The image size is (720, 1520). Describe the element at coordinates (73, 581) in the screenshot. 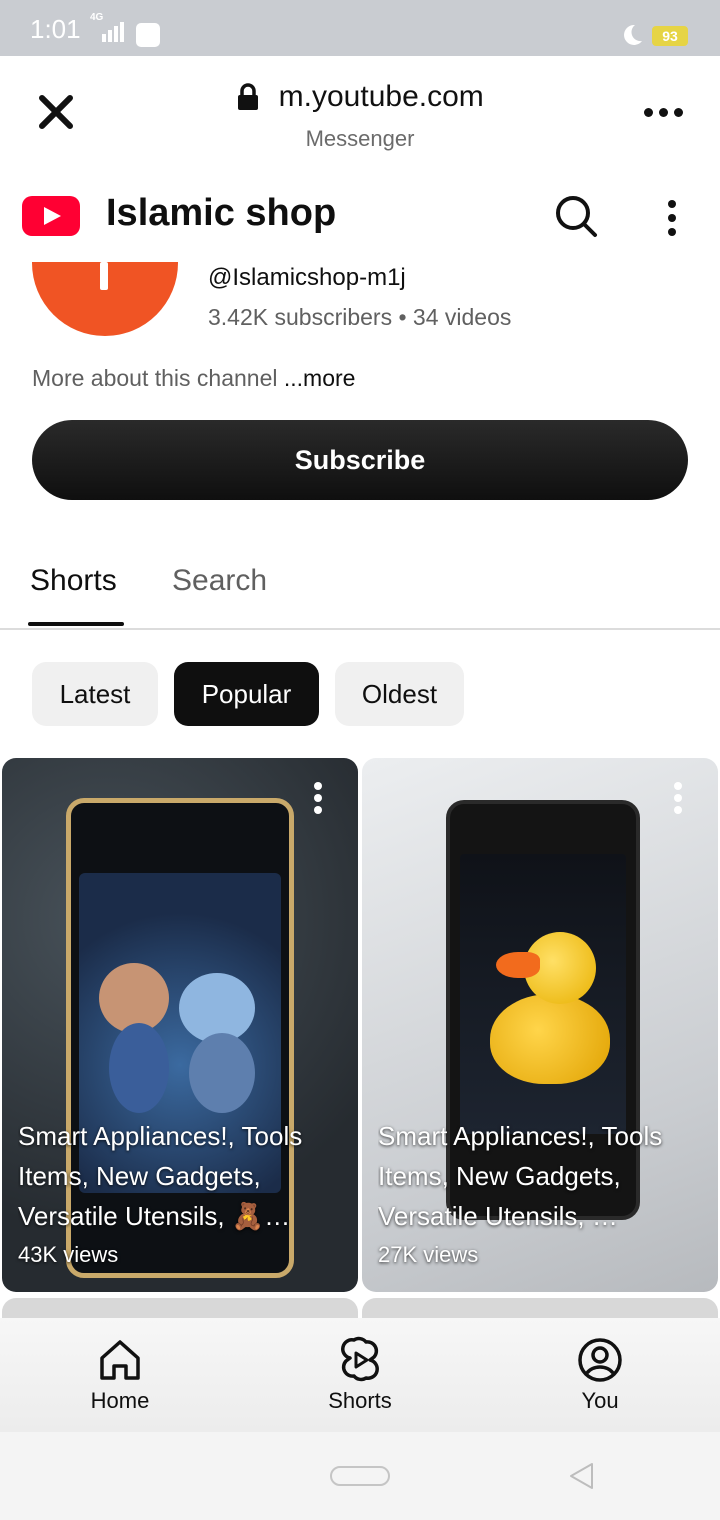

I see `tab-shorts: Shorts` at that location.